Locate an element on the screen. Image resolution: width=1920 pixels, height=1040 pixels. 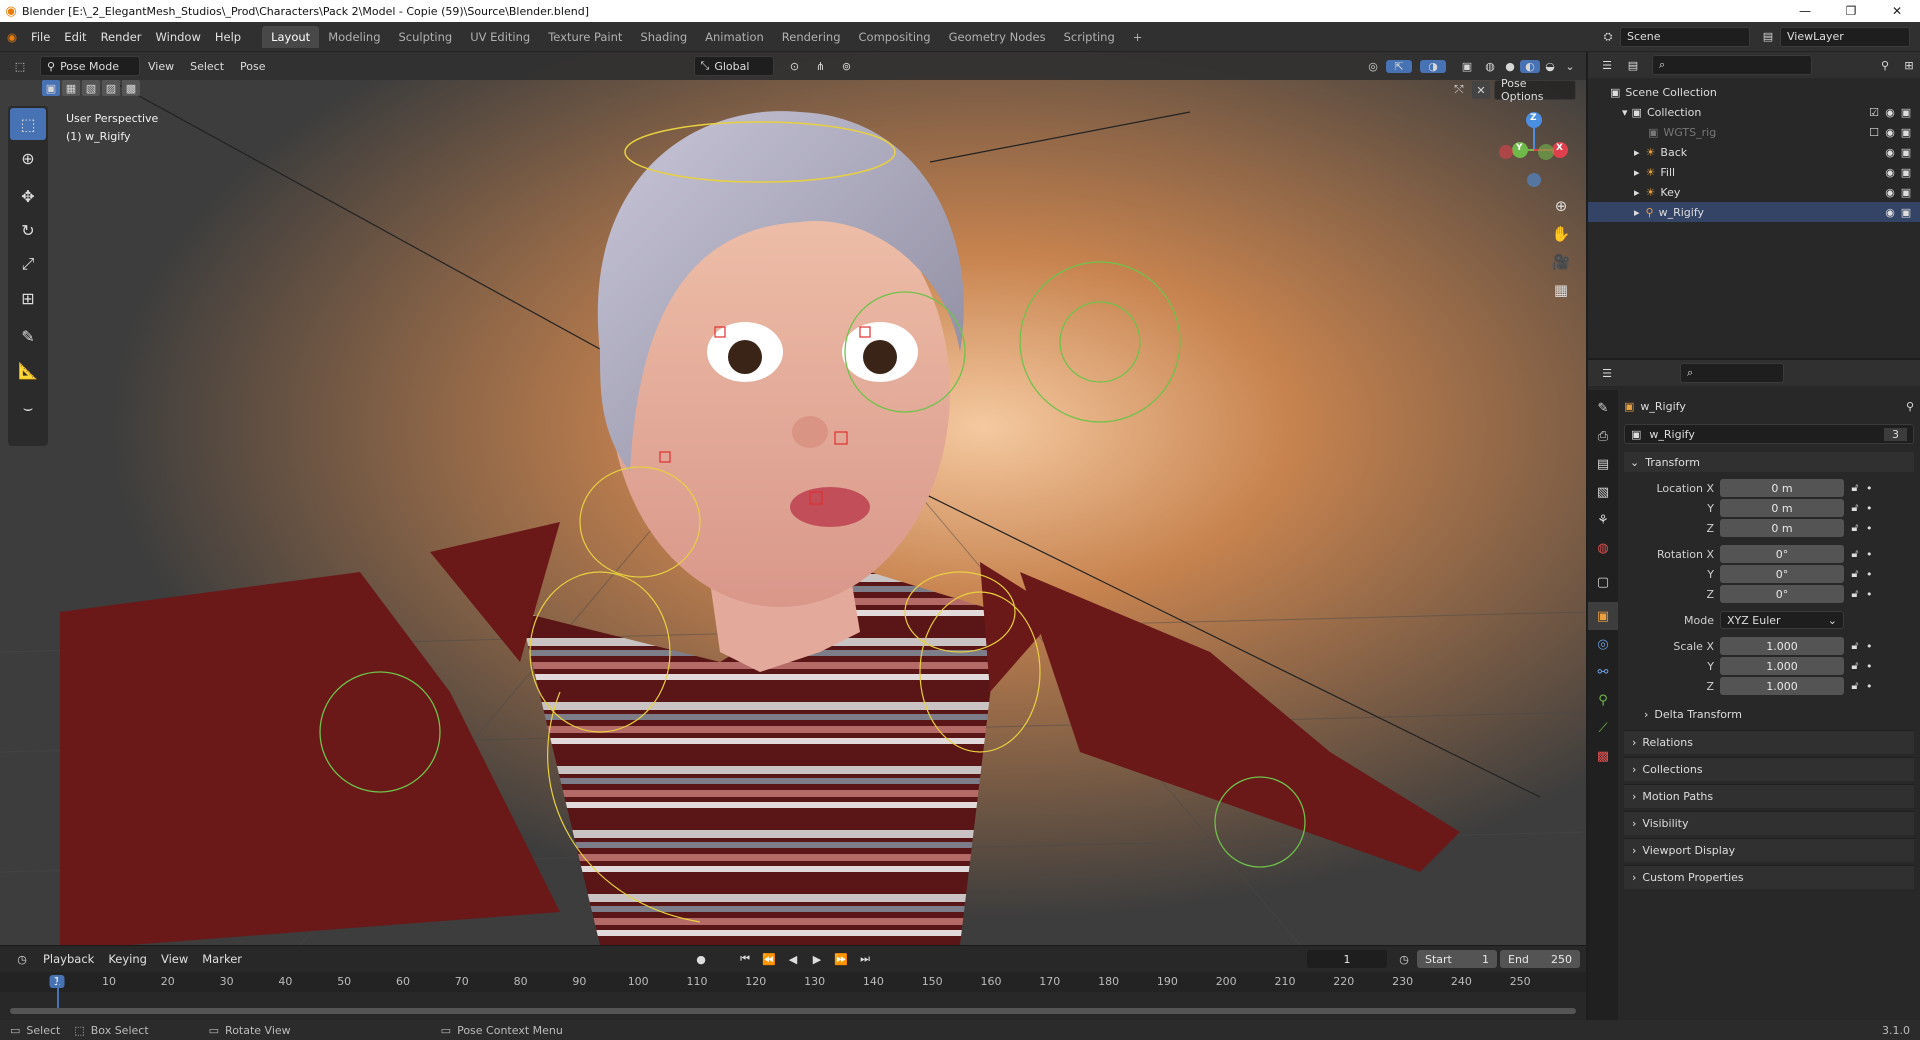
panel-visibility: › Visibility is located at coordinates (1769, 823).